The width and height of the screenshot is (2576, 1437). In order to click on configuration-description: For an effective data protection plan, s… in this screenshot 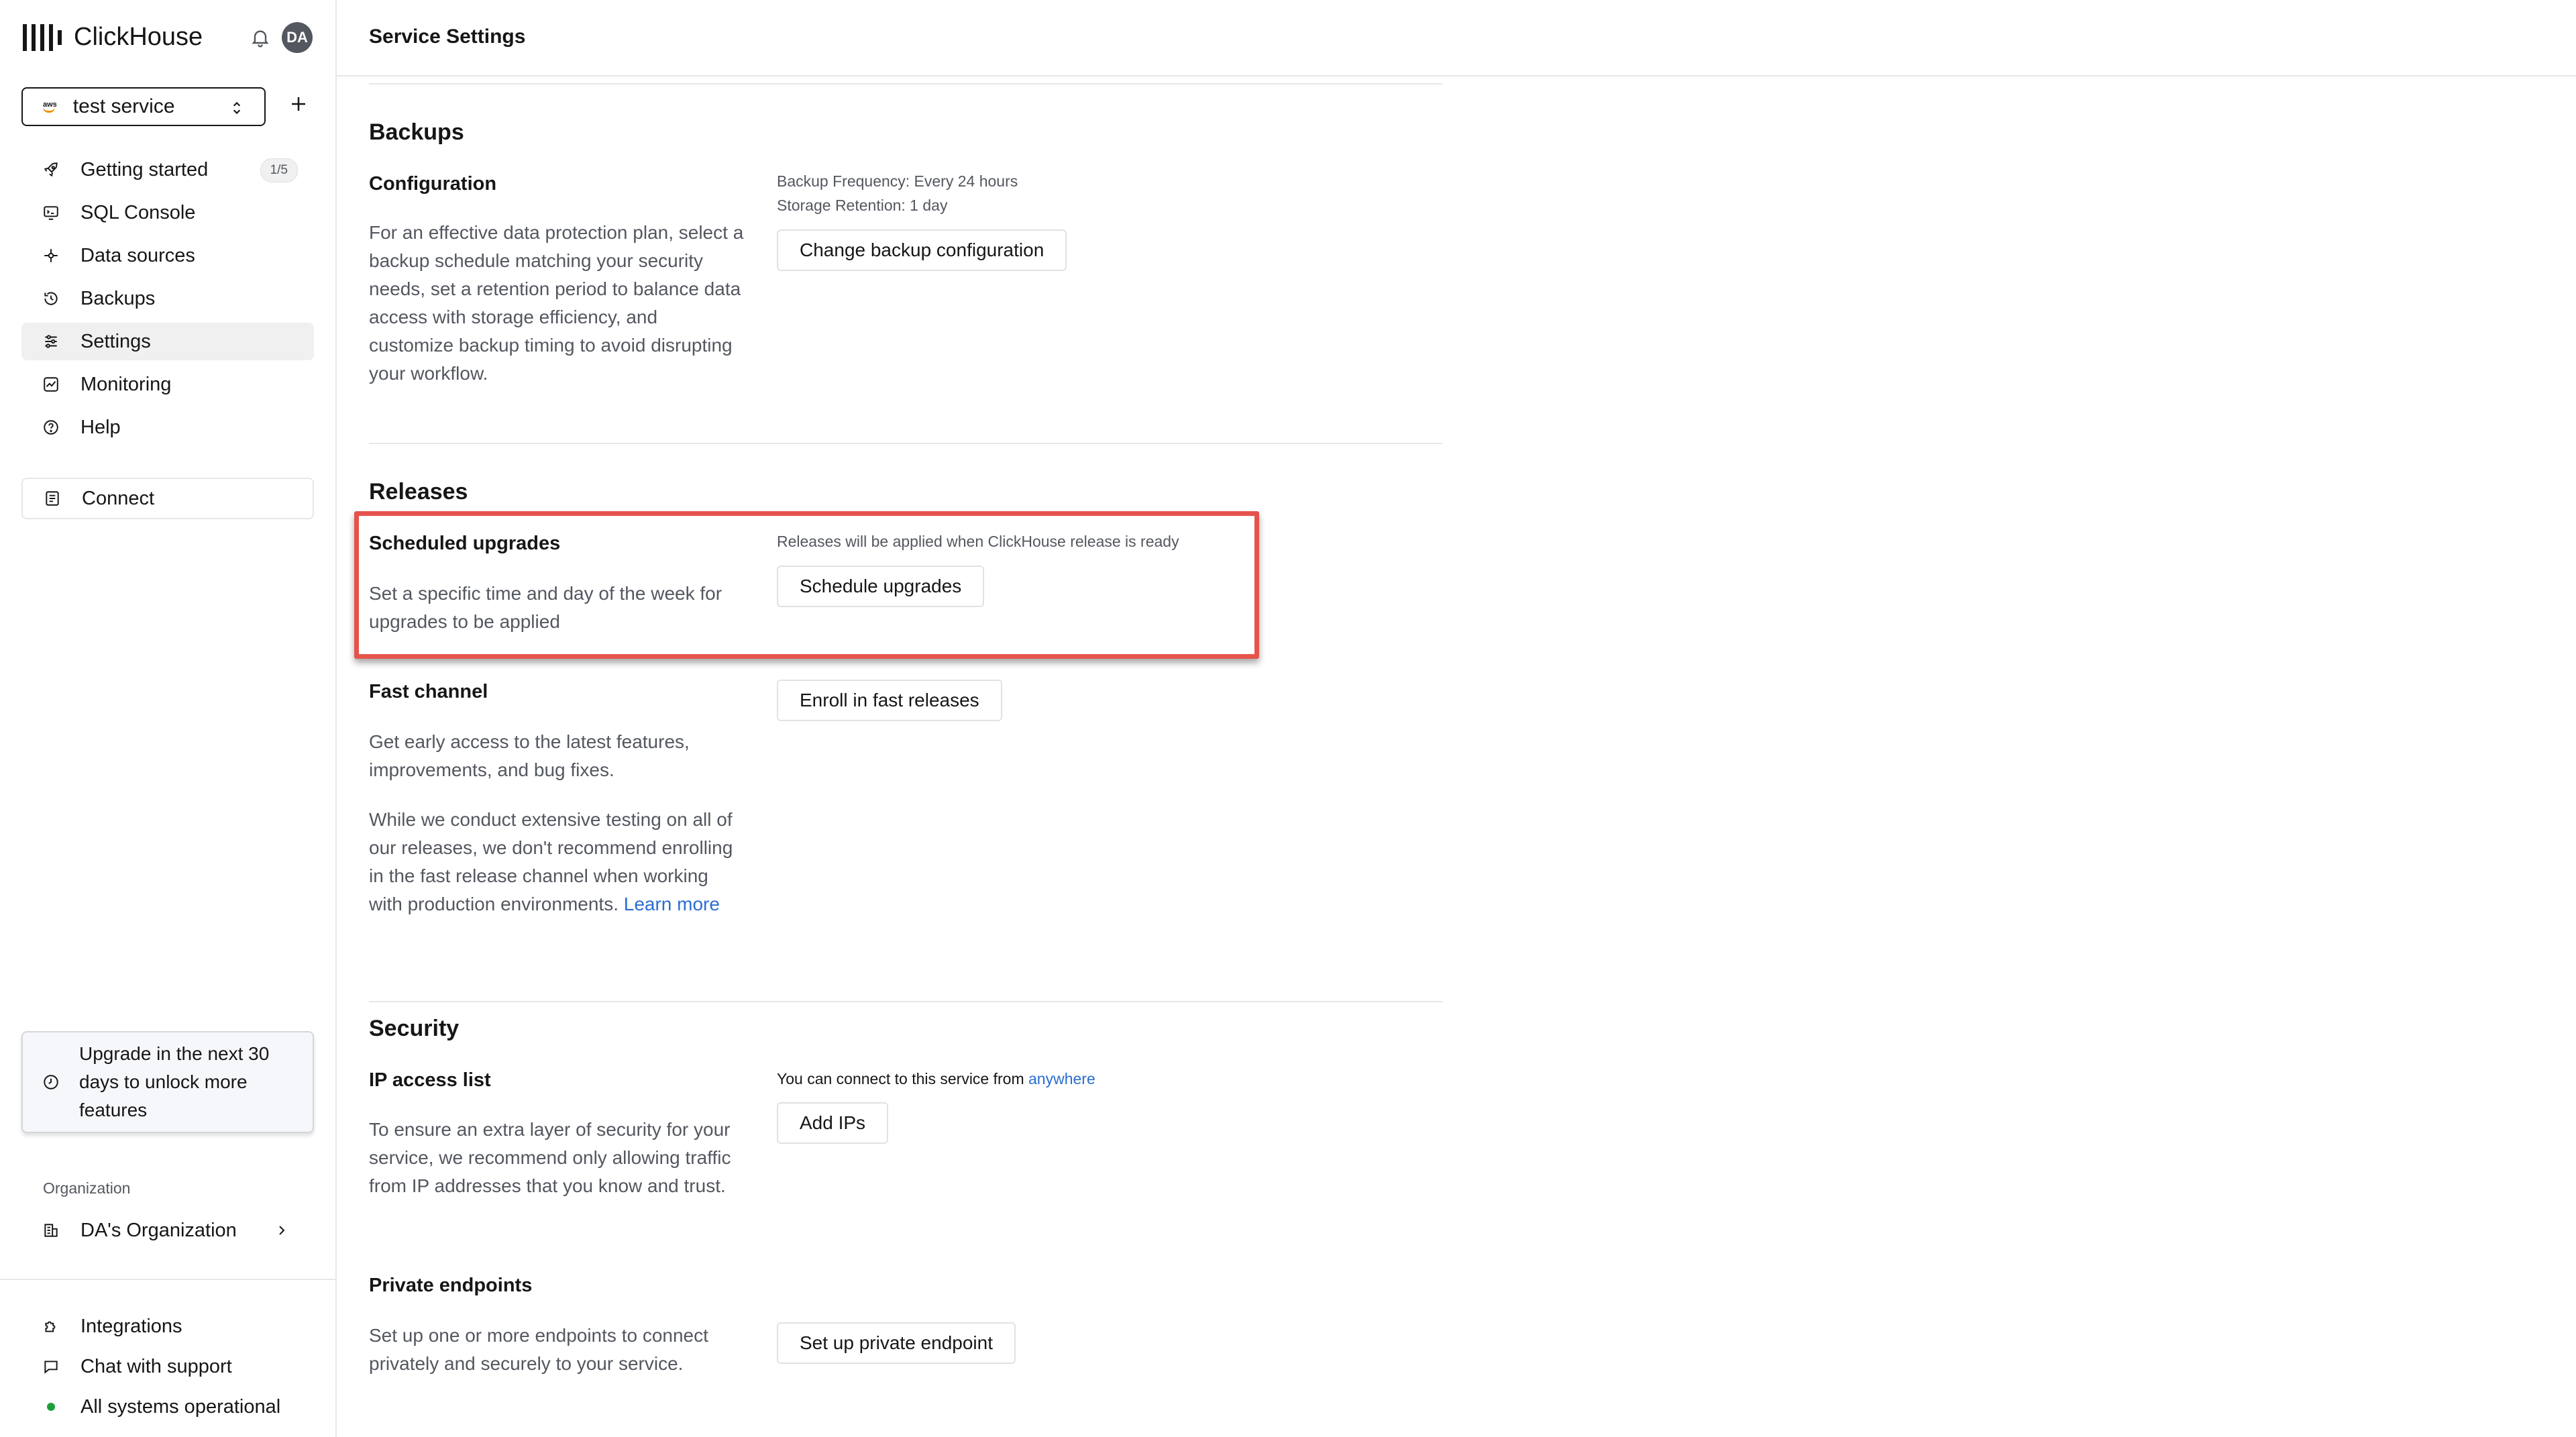, I will do `click(556, 303)`.